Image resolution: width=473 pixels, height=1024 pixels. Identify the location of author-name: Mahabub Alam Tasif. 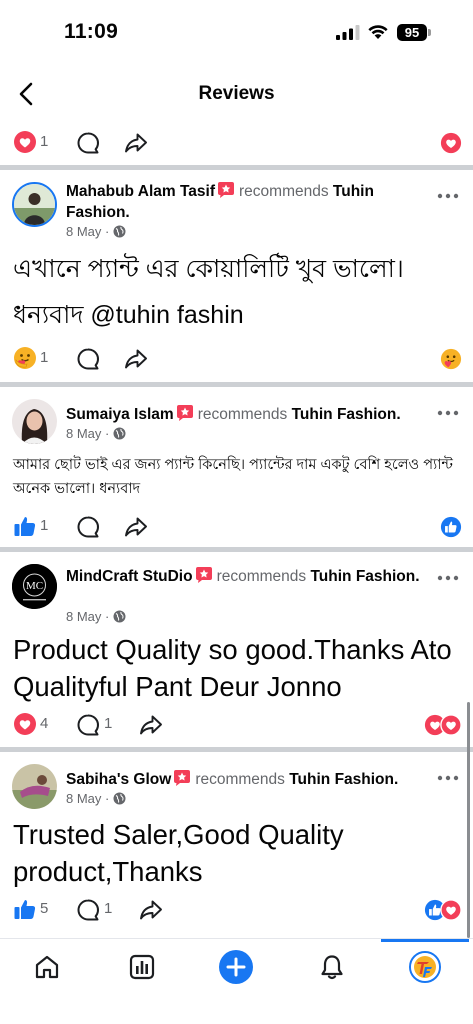
(140, 191).